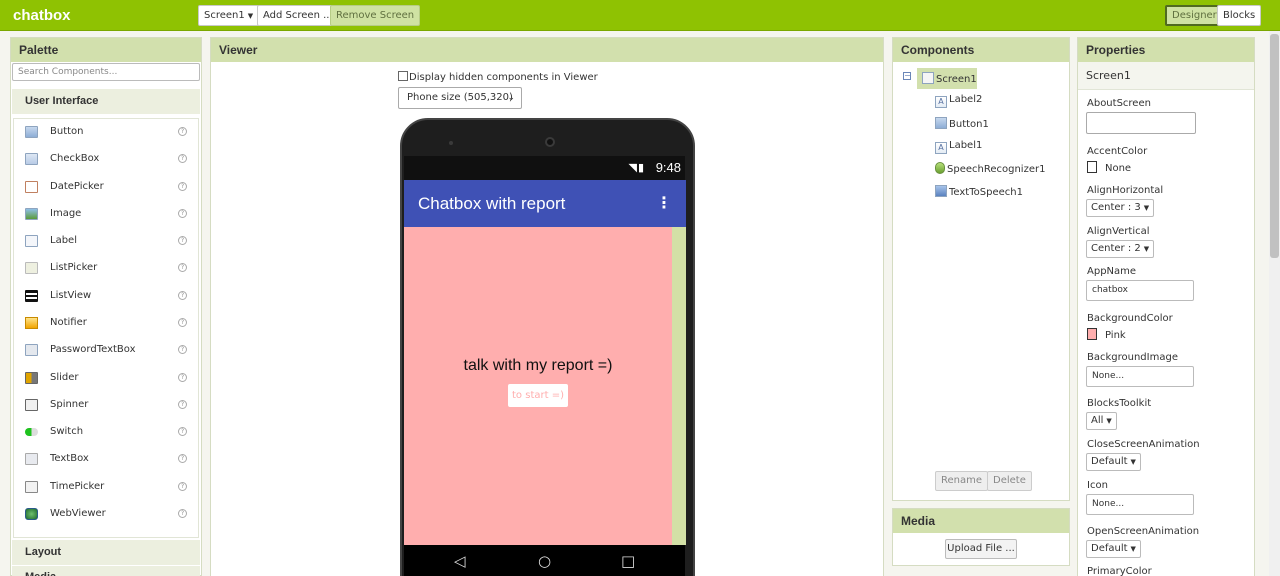 This screenshot has height=576, width=1280. What do you see at coordinates (1106, 334) in the screenshot?
I see `background-color-picker: Pink` at bounding box center [1106, 334].